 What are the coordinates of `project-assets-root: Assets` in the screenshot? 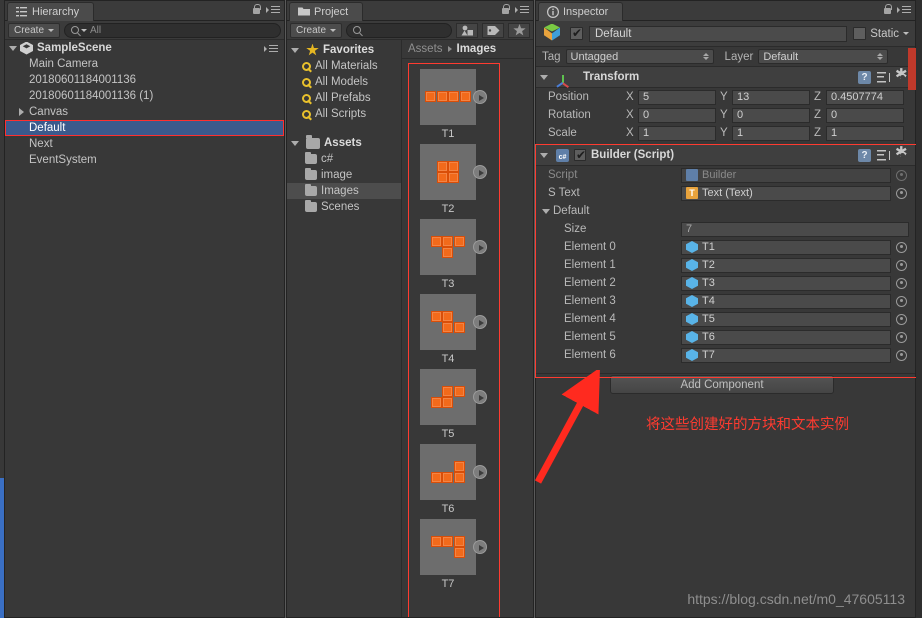 It's located at (344, 143).